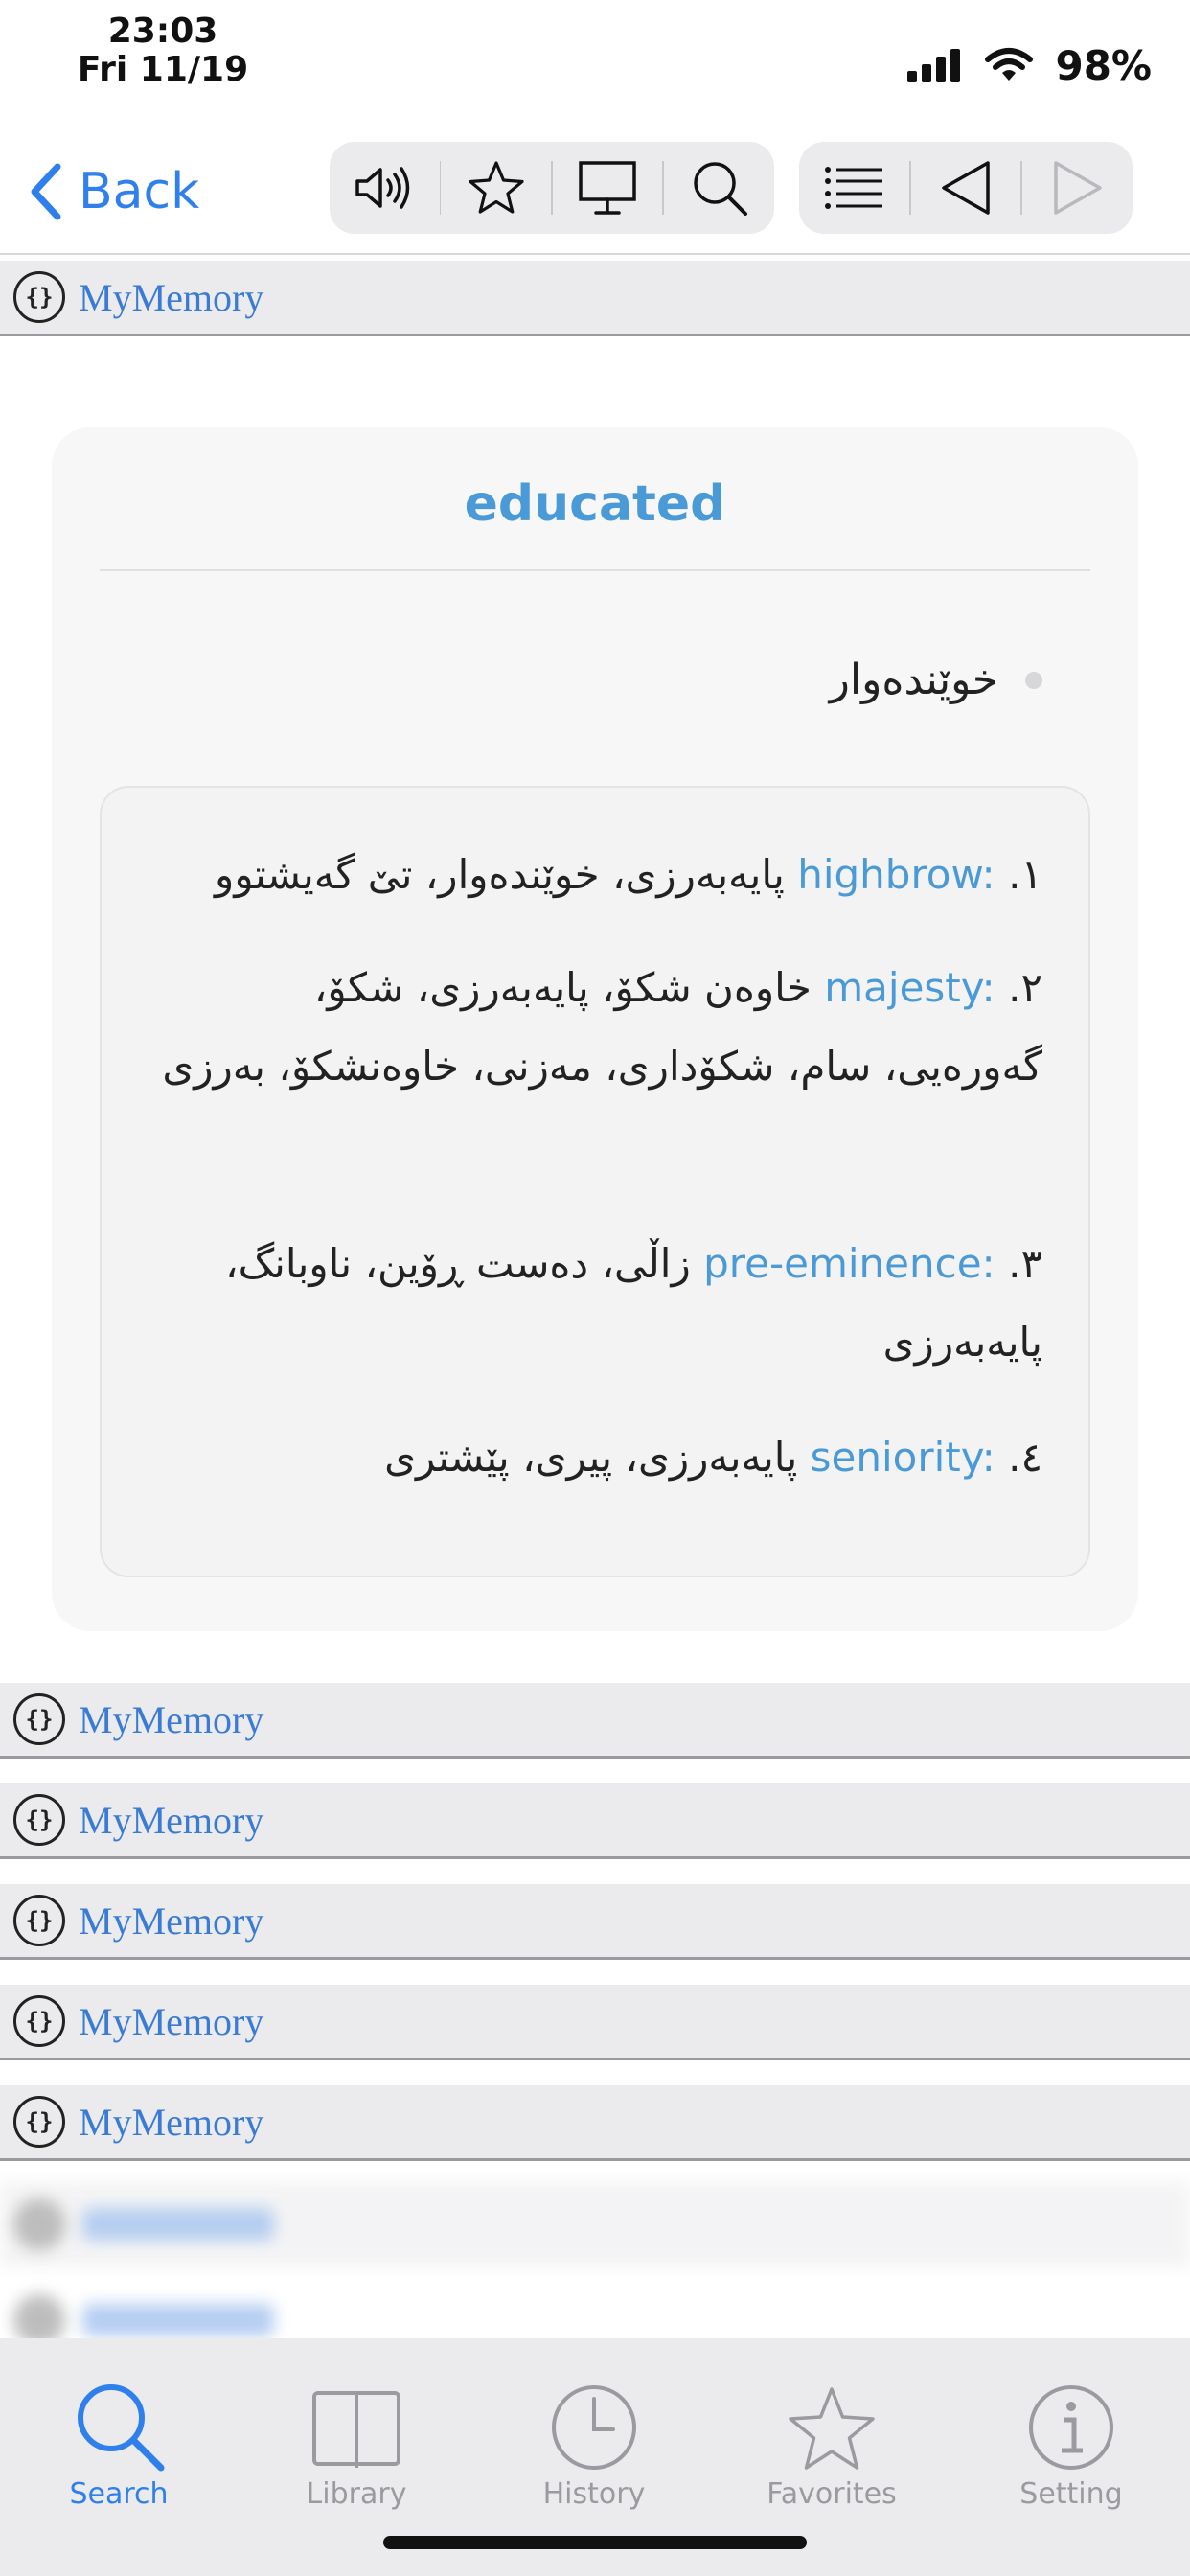  I want to click on home-indicator, so click(595, 2542).